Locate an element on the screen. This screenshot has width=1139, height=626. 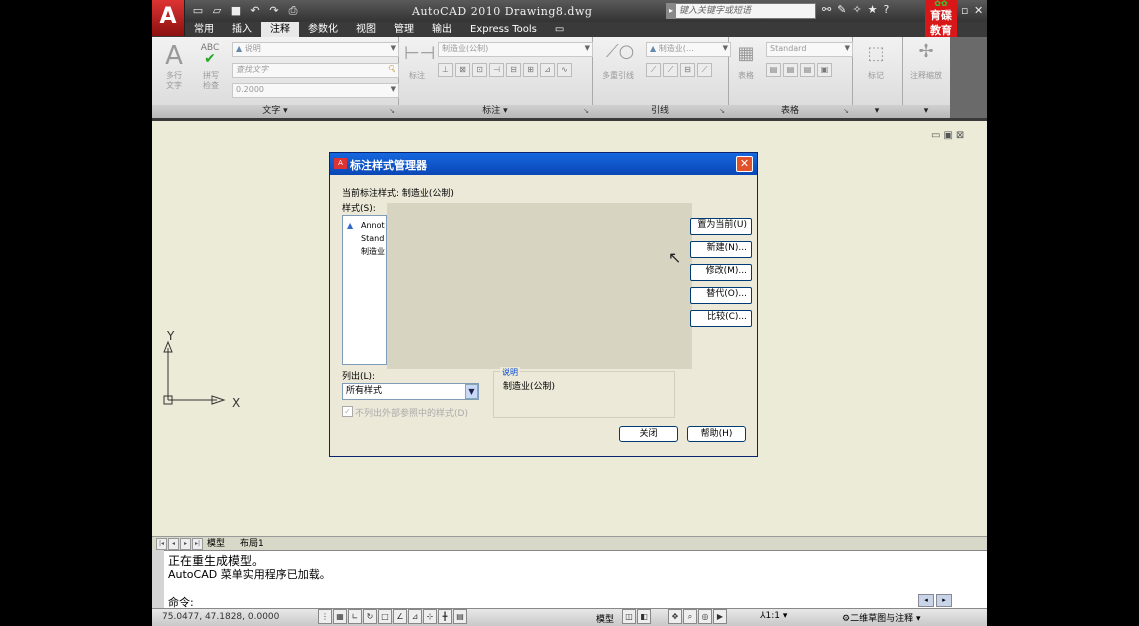
snap-icon: ⋮ is located at coordinates (325, 616).